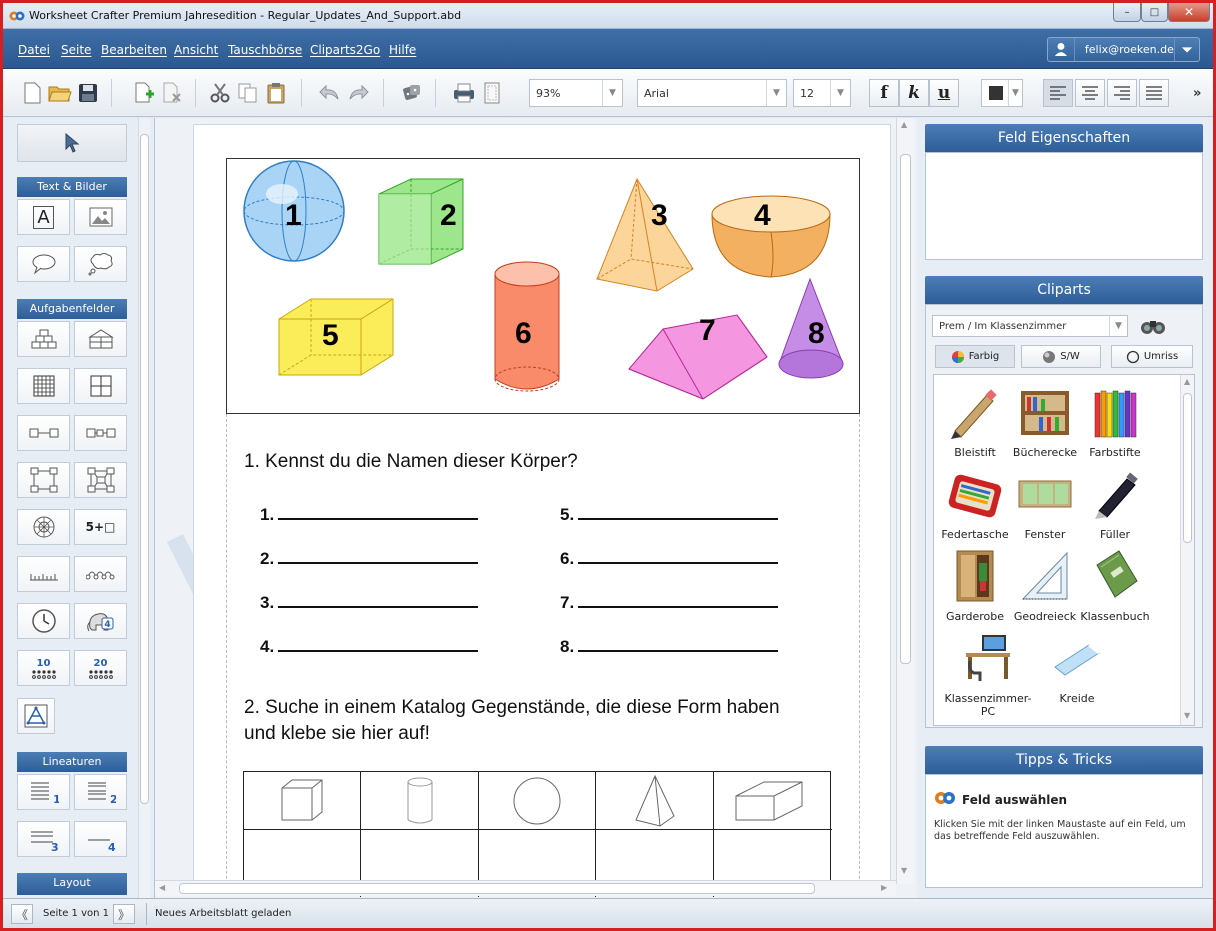  Describe the element at coordinates (1187, 550) in the screenshot. I see `clipart-scrollbar: ▲ ▼` at that location.